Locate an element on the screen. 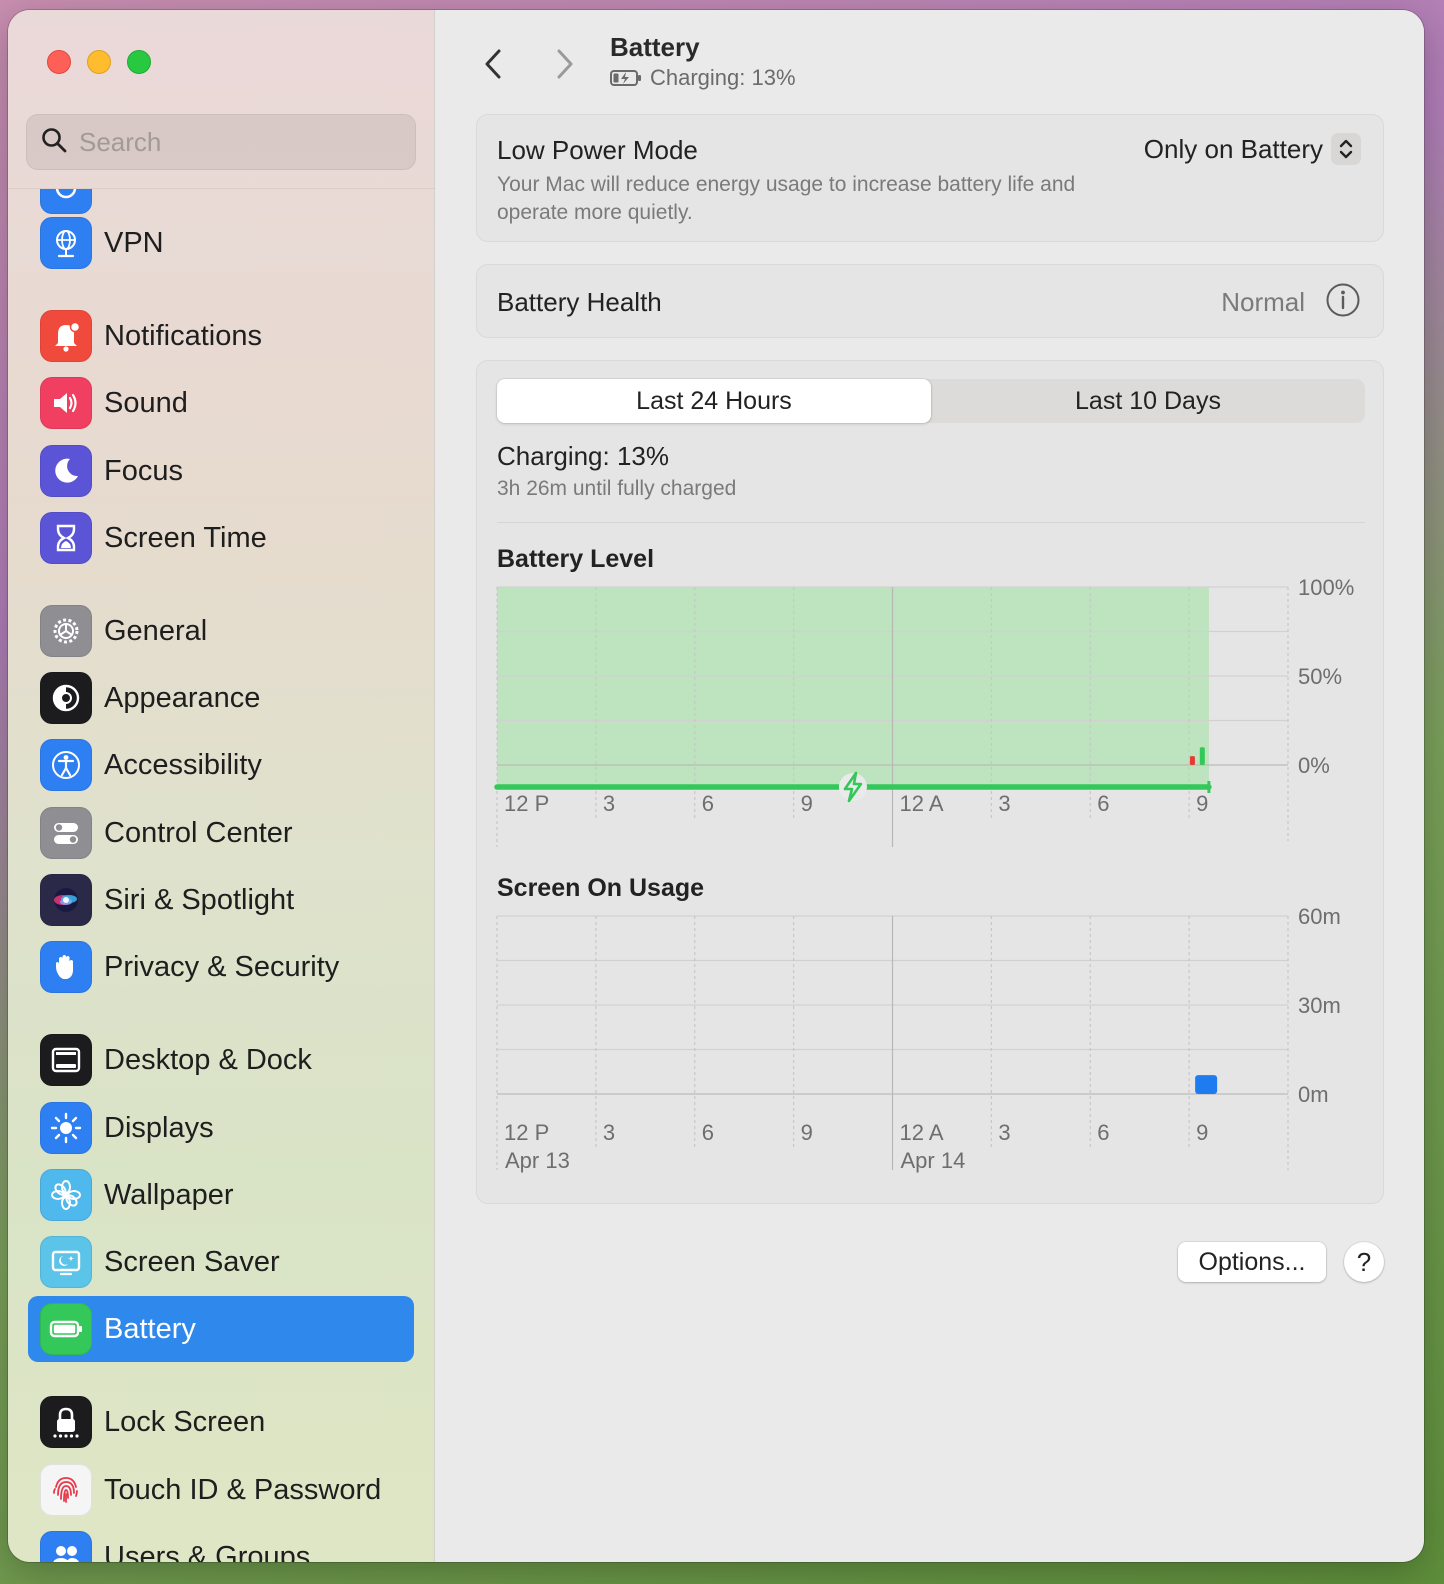 The width and height of the screenshot is (1444, 1584). date-label: Apr 13 is located at coordinates (537, 1160).